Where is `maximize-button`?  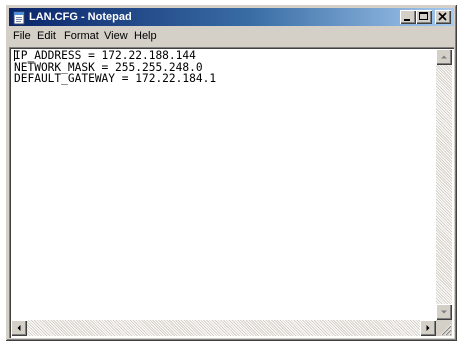
maximize-button is located at coordinates (424, 17).